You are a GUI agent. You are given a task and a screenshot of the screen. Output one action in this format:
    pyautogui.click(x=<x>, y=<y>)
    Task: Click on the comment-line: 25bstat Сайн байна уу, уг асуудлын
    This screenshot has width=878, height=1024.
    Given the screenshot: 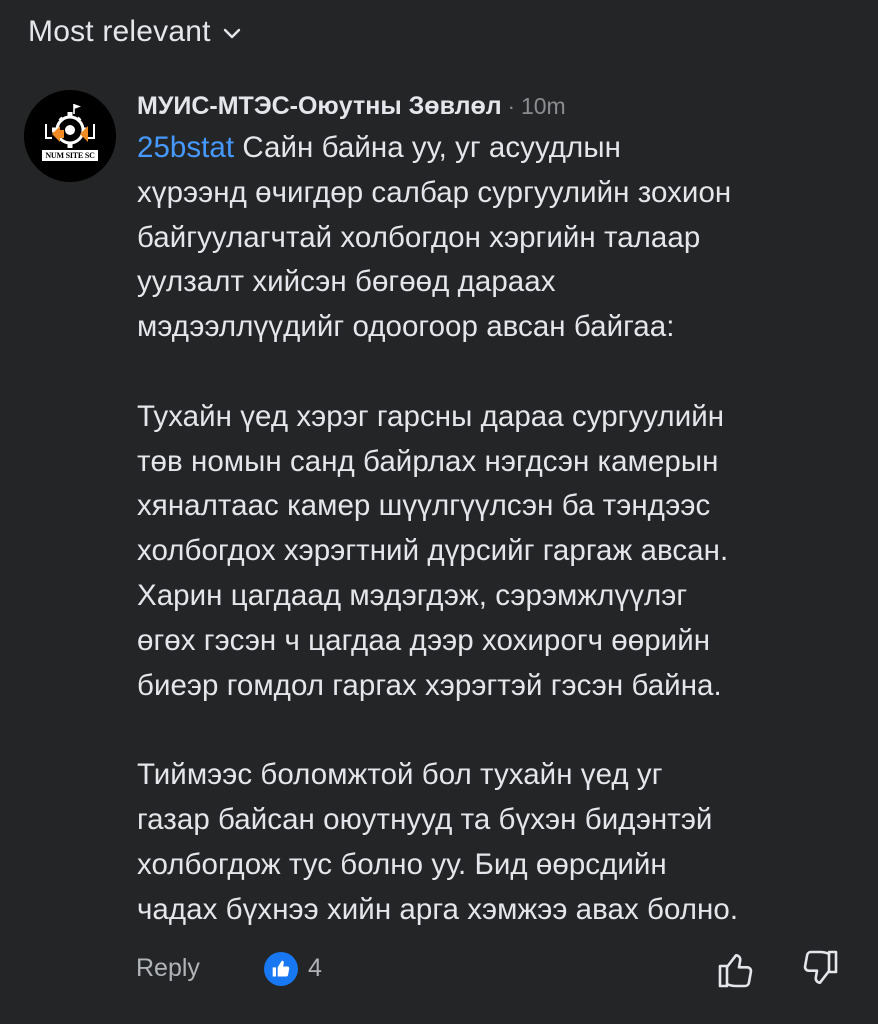 What is the action you would take?
    pyautogui.click(x=379, y=147)
    